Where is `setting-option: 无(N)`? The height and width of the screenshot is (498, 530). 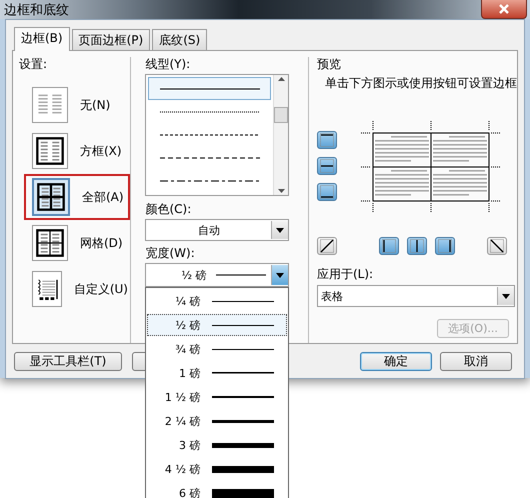
setting-option: 无(N) is located at coordinates (77, 105).